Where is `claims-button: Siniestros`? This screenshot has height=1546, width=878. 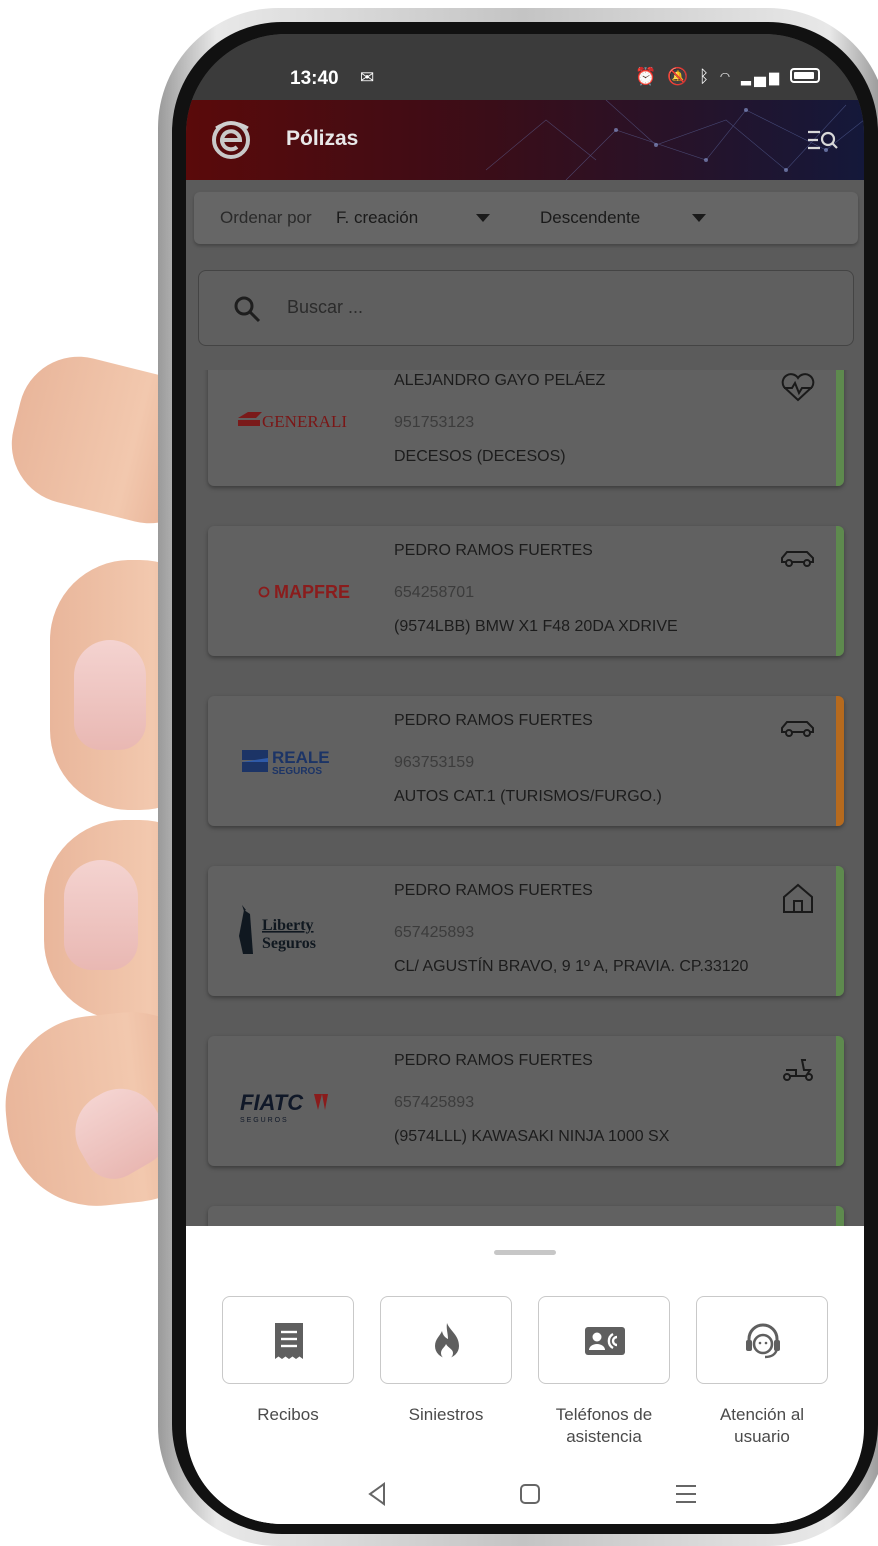
claims-button: Siniestros is located at coordinates (446, 1361).